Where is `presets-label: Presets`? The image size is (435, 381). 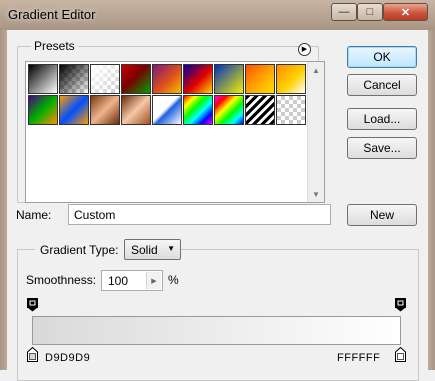
presets-label: Presets is located at coordinates (54, 46).